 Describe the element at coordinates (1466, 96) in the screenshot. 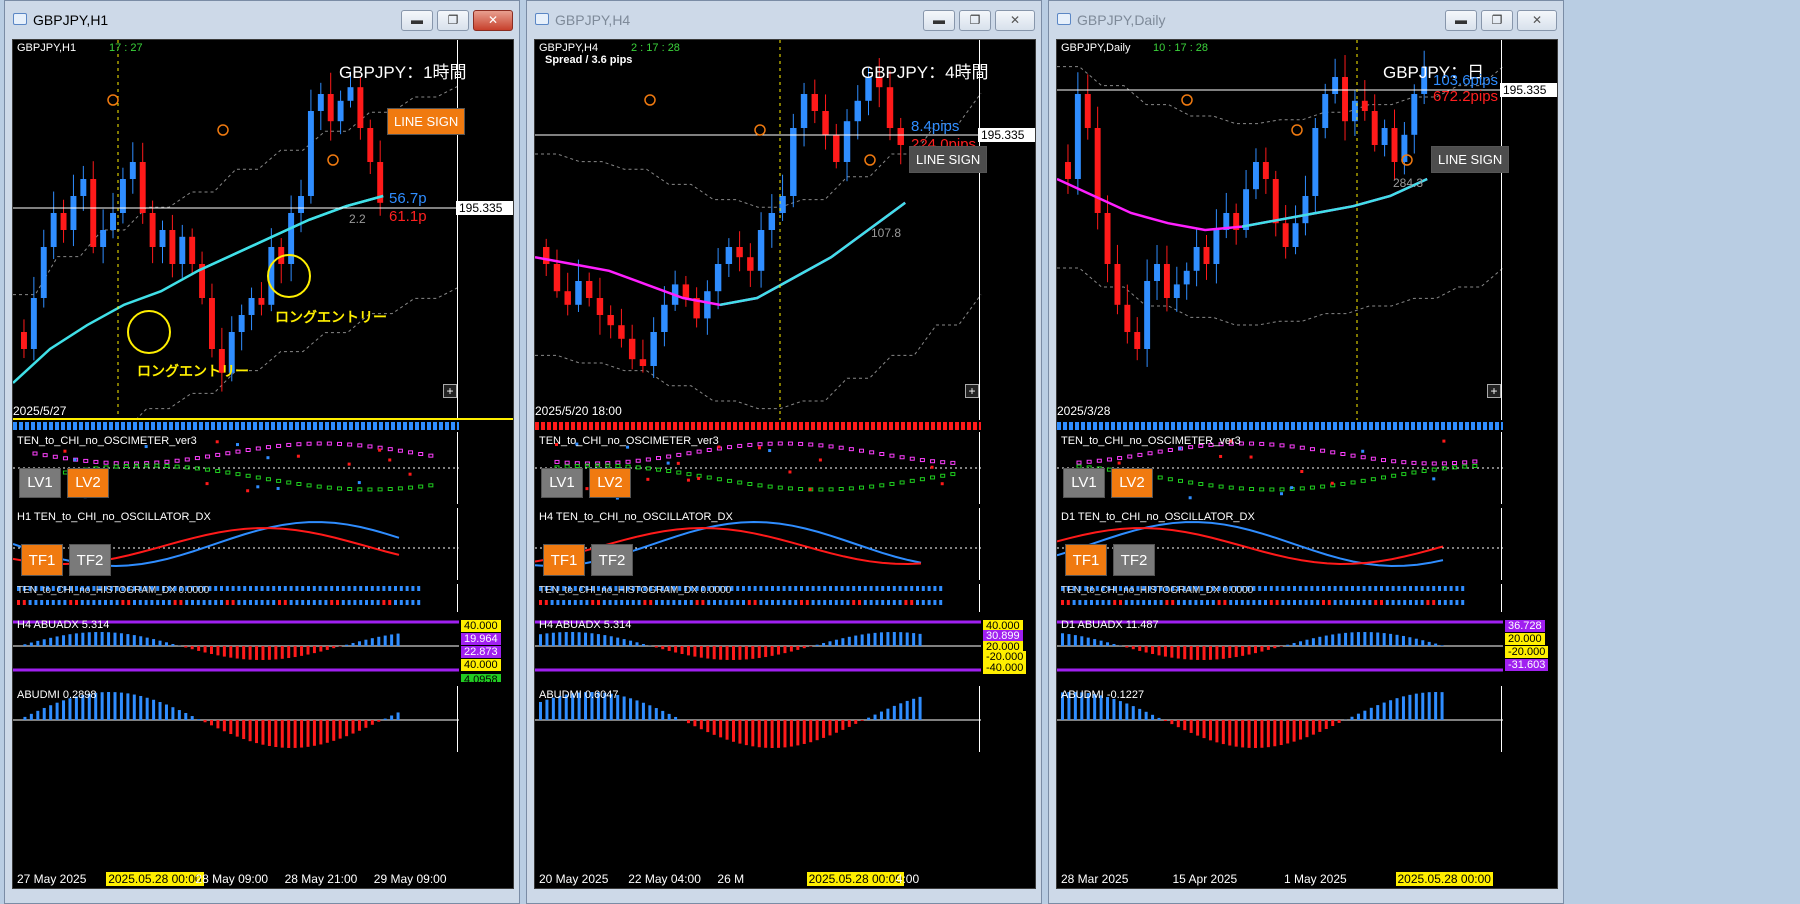

I see `pips-red-label: 672.2pips` at that location.